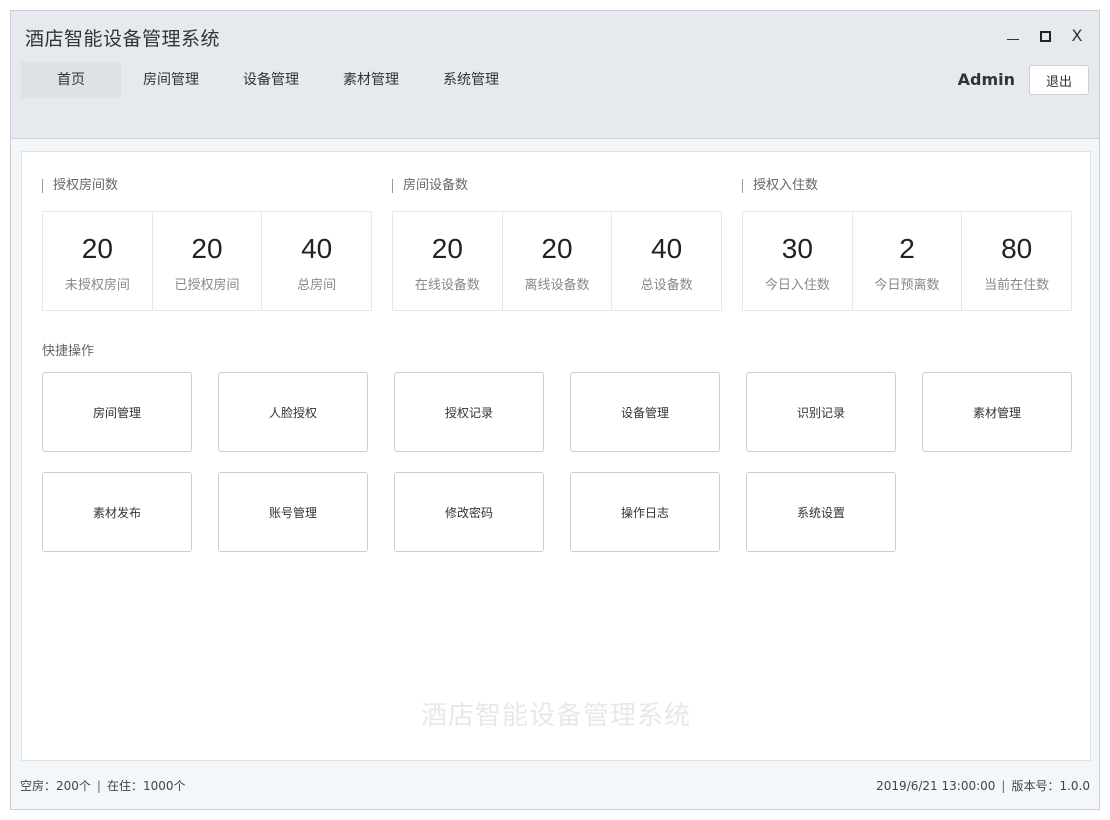  I want to click on maximize-icon, so click(1045, 36).